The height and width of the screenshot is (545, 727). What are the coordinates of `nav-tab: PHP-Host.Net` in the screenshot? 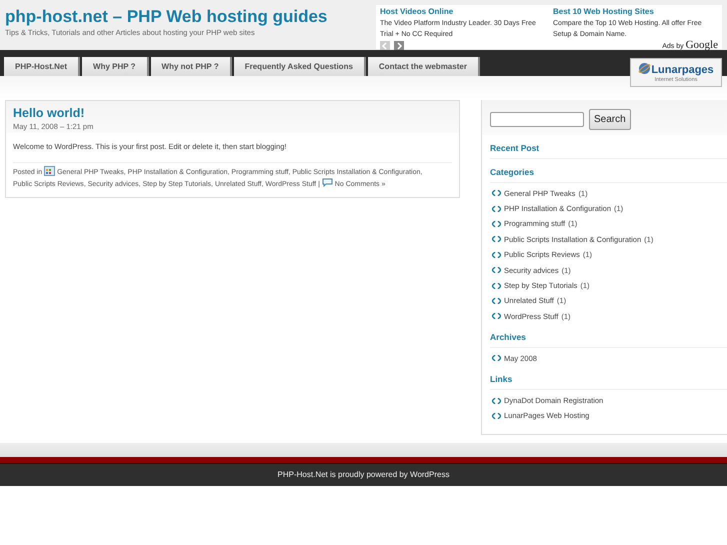 It's located at (42, 66).